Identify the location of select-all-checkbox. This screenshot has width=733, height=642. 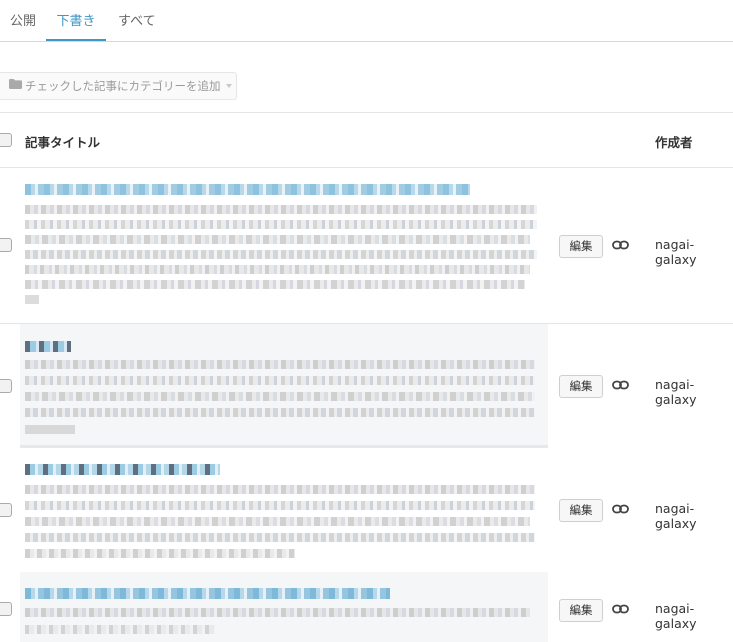
(6, 140).